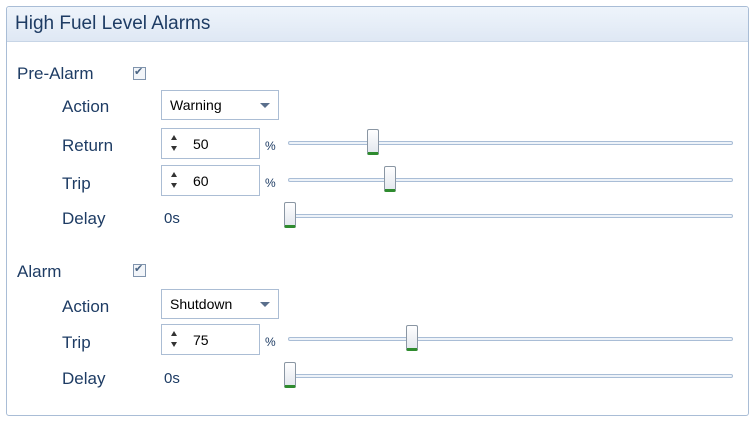 The image size is (752, 421). What do you see at coordinates (201, 144) in the screenshot?
I see `pre-alarm-return-value: 50` at bounding box center [201, 144].